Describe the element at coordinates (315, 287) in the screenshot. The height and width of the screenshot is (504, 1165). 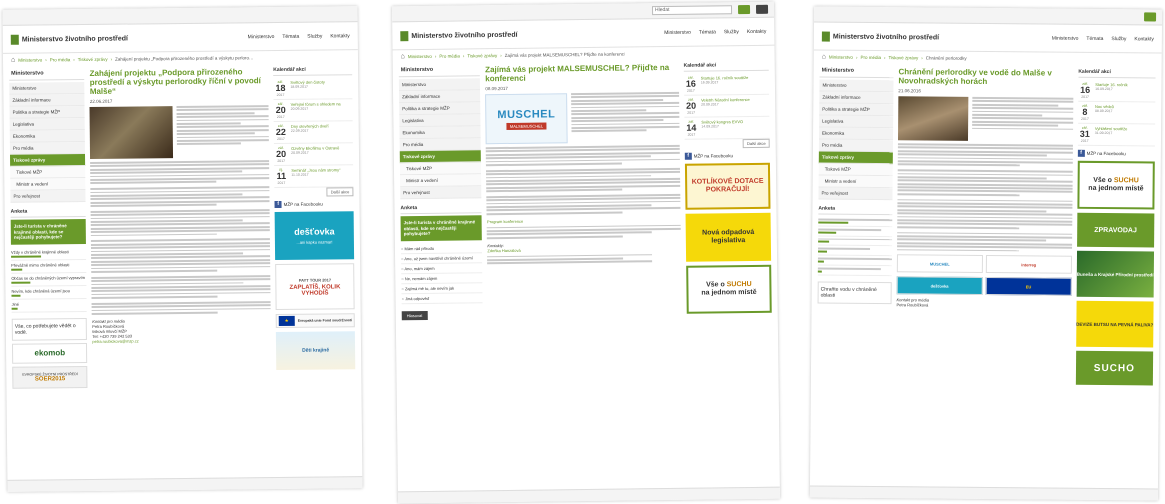
I see `payt-banner: PAYT TOUR 2017 ZAPLATÍŠ, KOLIK VYHODÍŠ` at that location.